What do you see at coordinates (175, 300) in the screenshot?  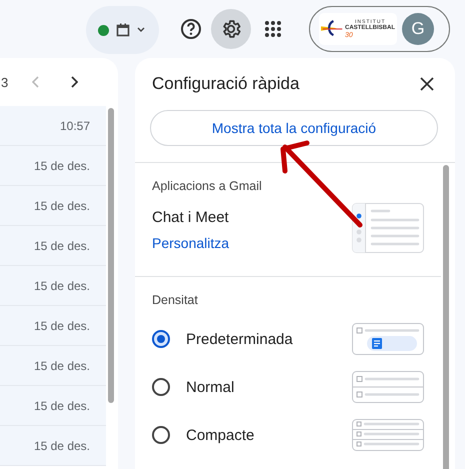 I see `section-heading: Densitat` at bounding box center [175, 300].